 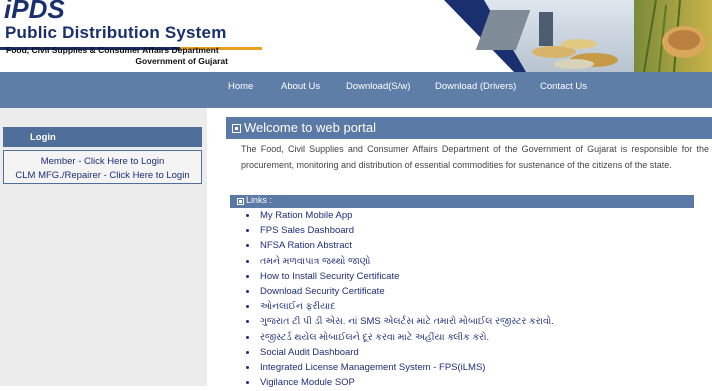 I want to click on link-social-audit-dashboard: Social Audit Dashboard, so click(x=309, y=352).